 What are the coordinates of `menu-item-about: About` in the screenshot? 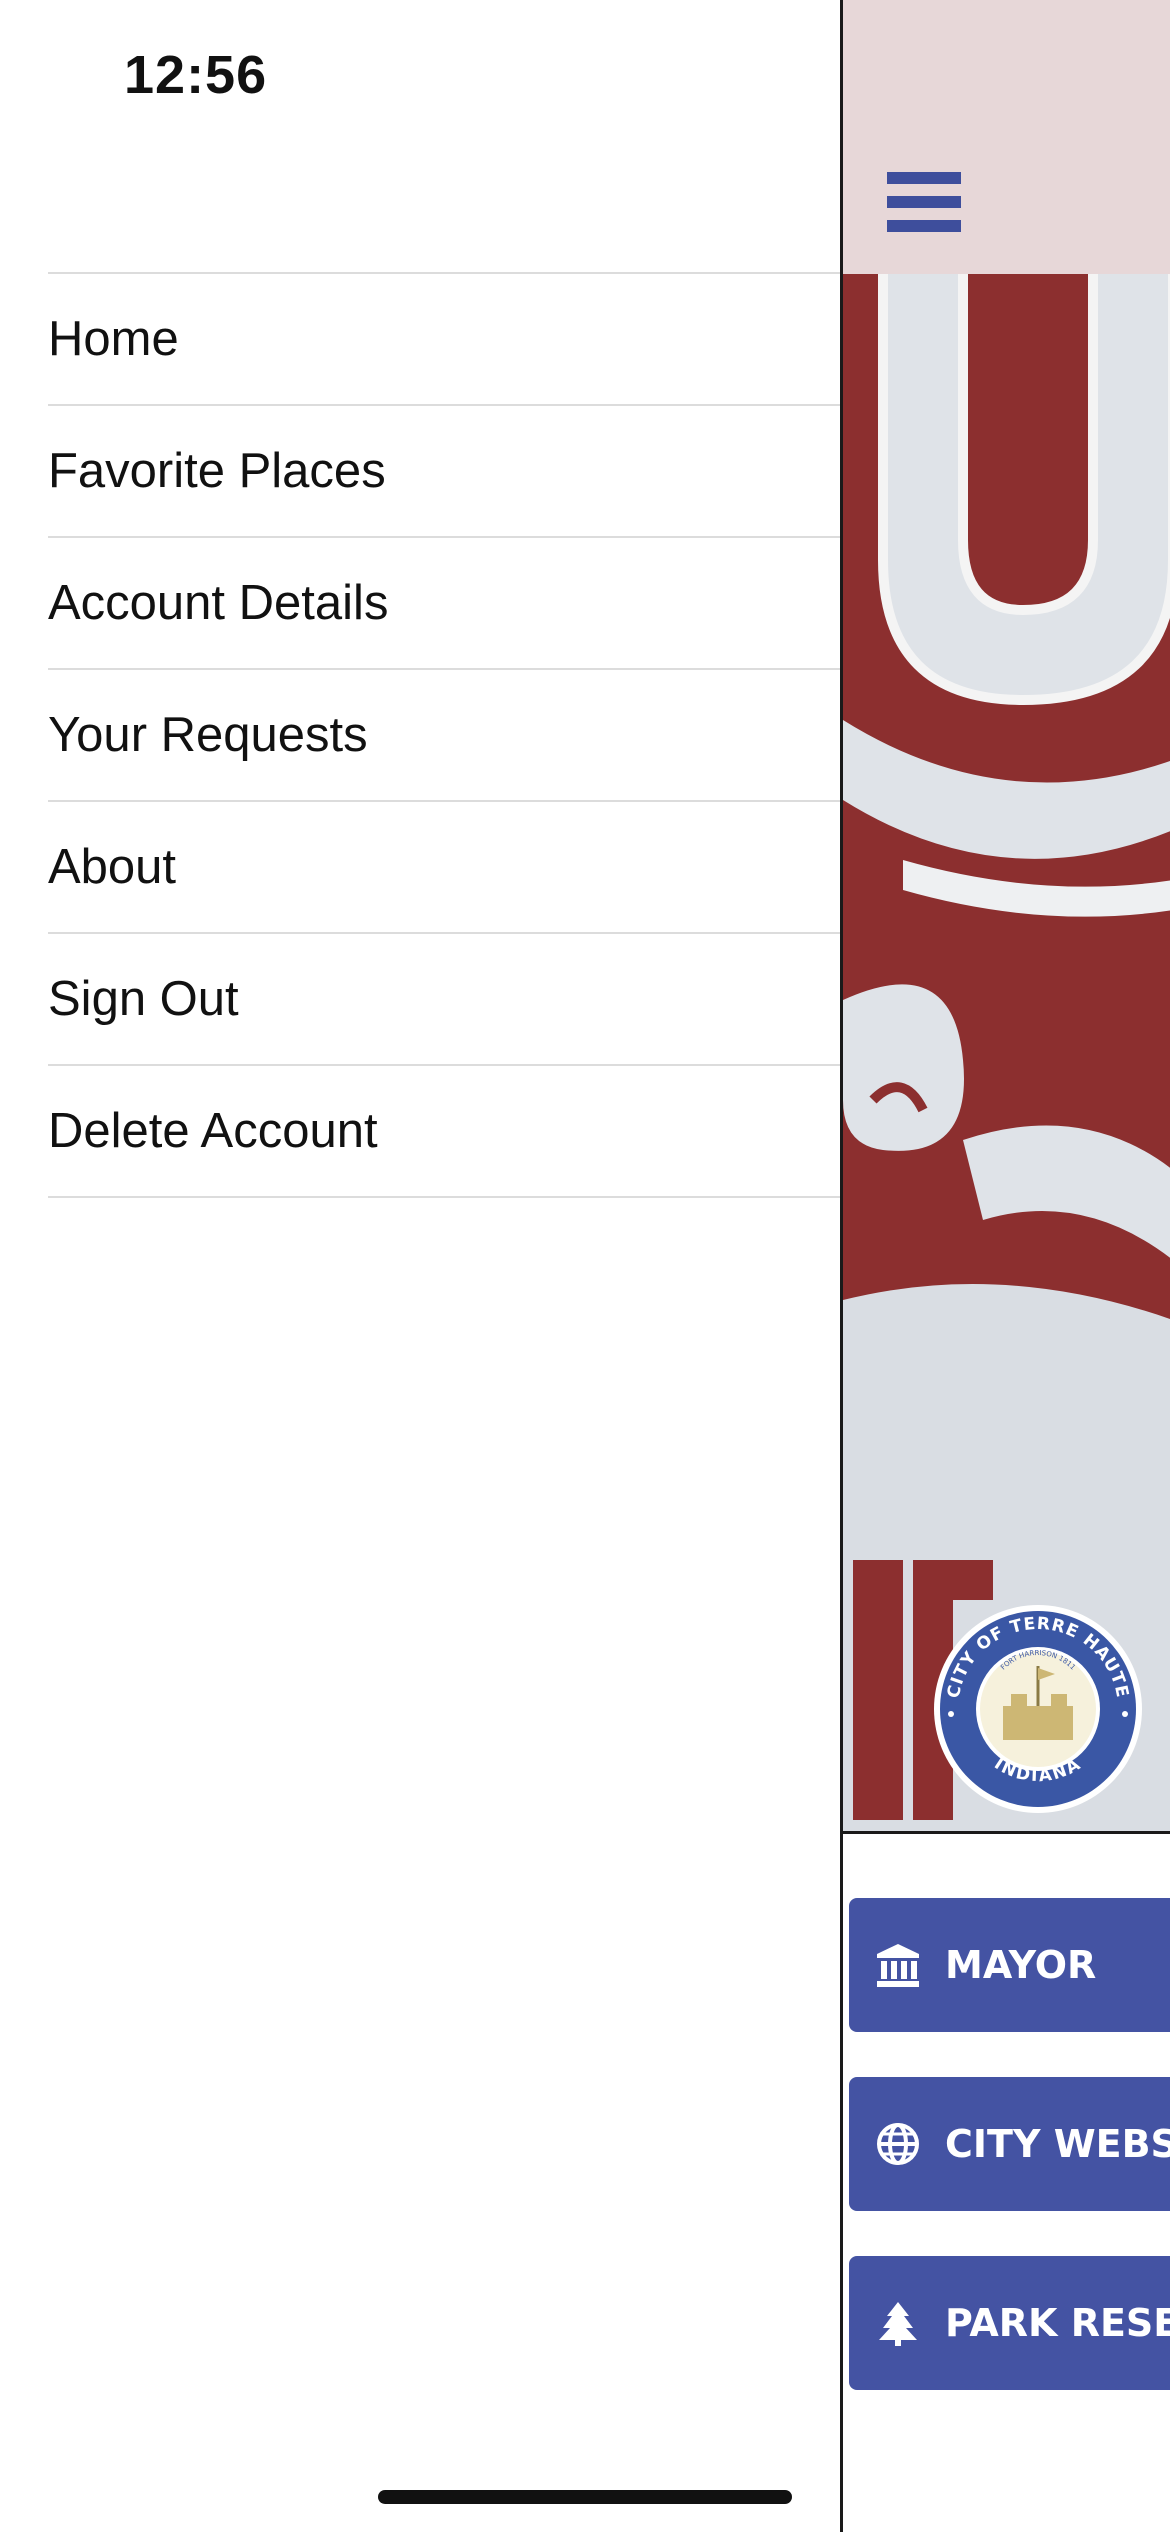 It's located at (444, 868).